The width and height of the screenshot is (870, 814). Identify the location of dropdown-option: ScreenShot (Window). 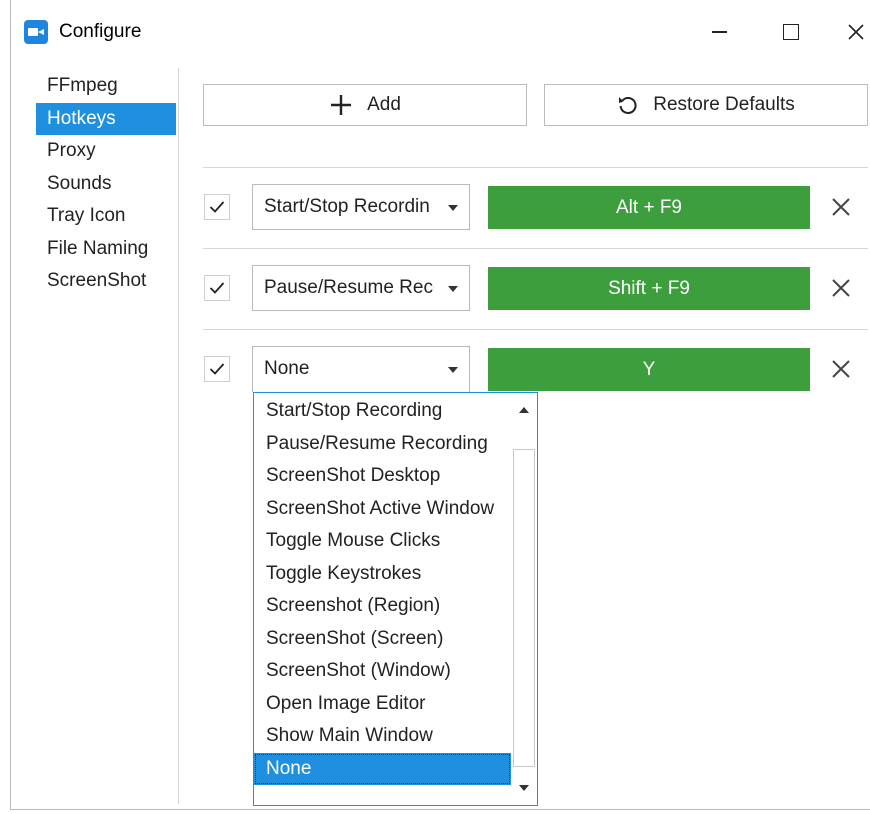
(382, 671).